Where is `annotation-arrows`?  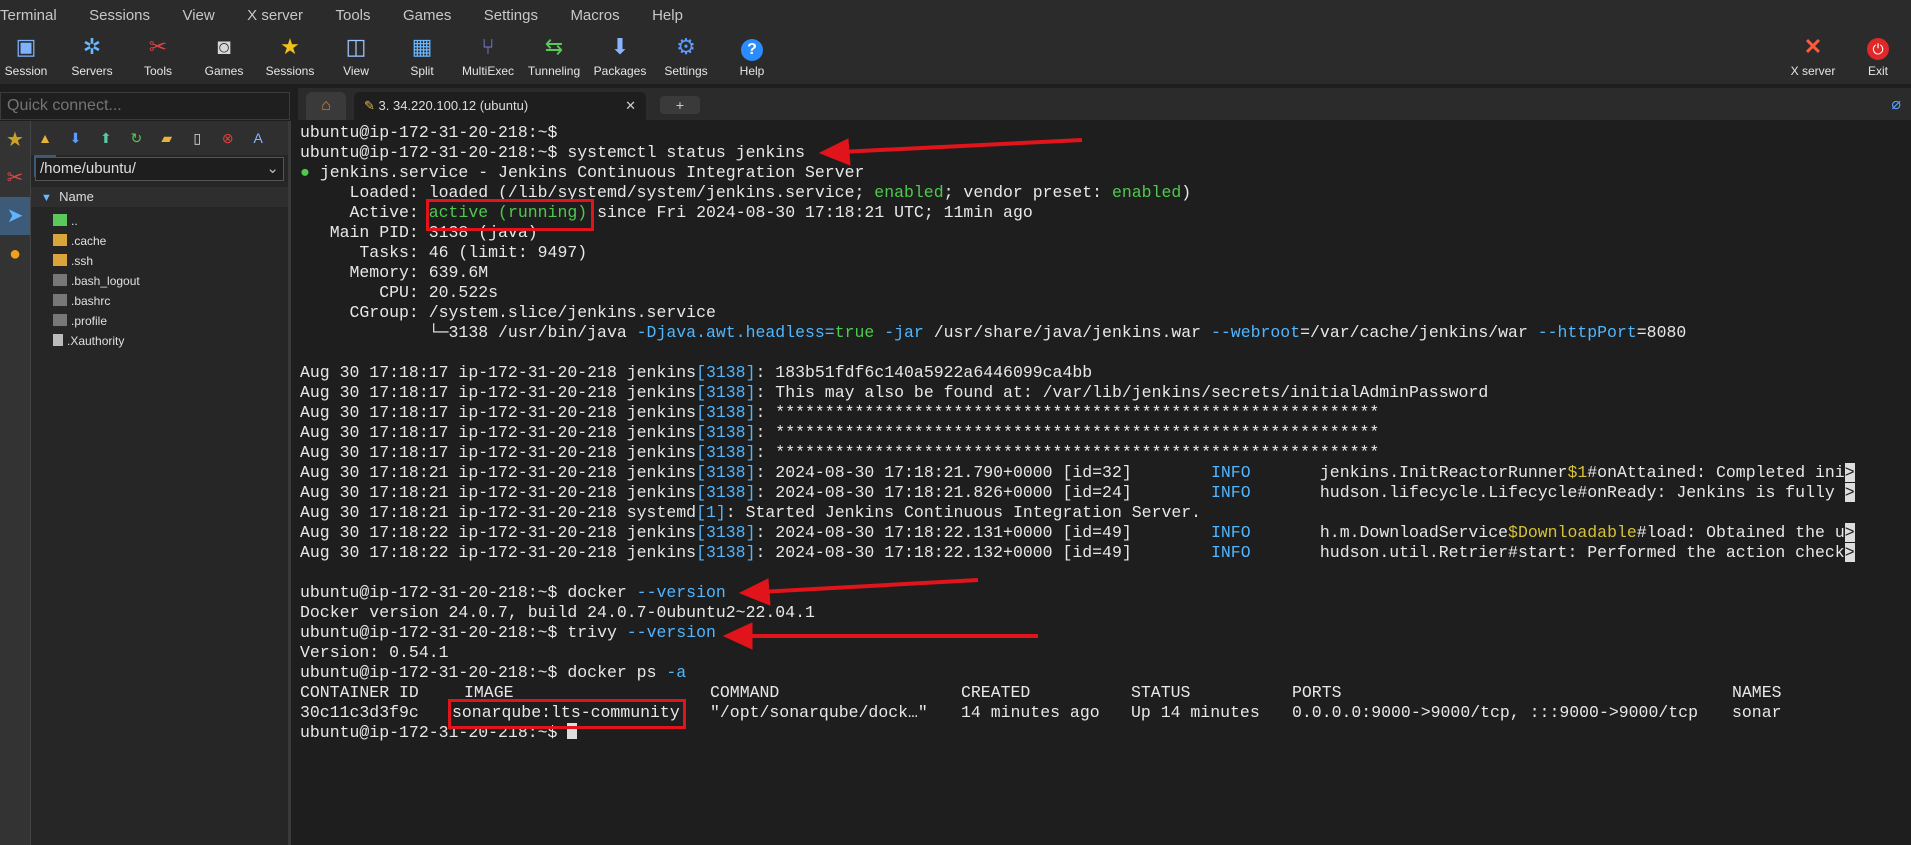 annotation-arrows is located at coordinates (902, 394).